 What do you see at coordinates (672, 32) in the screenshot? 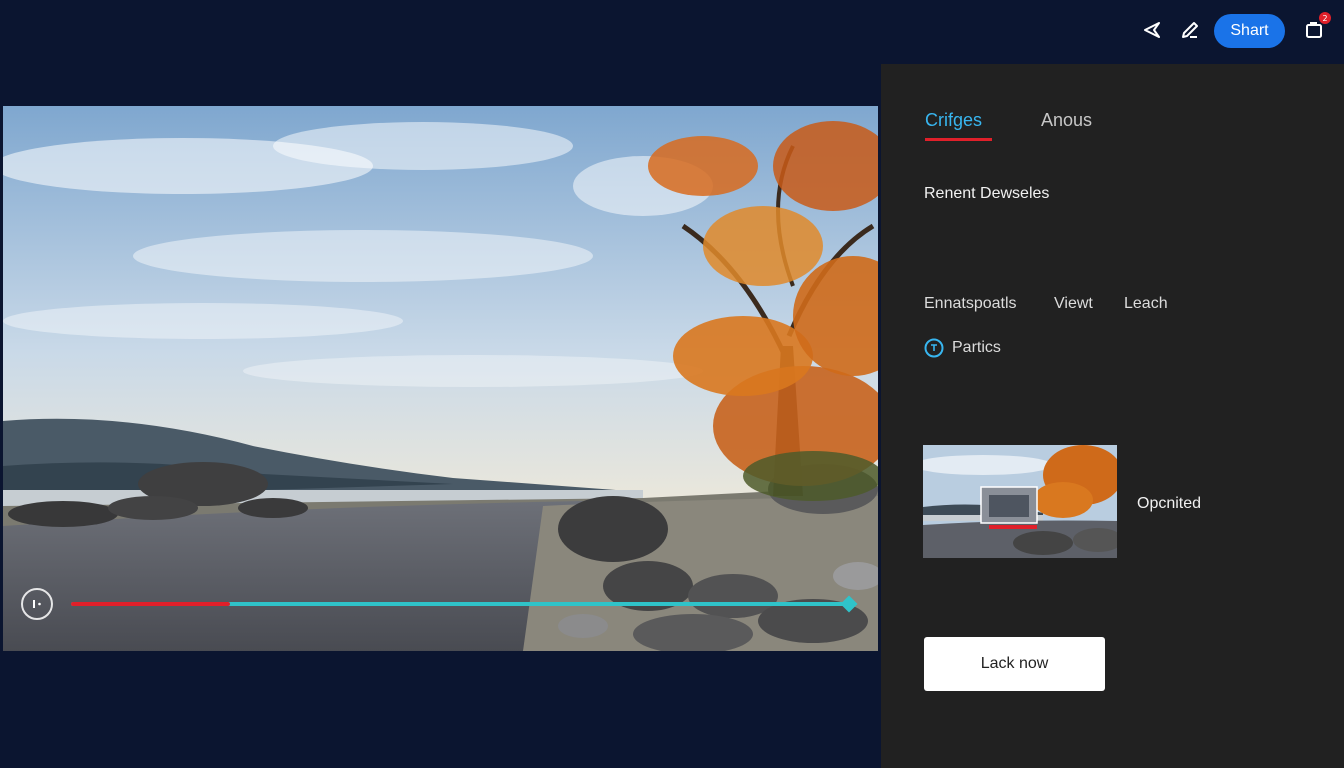
I see `top-bar: Shart 2` at bounding box center [672, 32].